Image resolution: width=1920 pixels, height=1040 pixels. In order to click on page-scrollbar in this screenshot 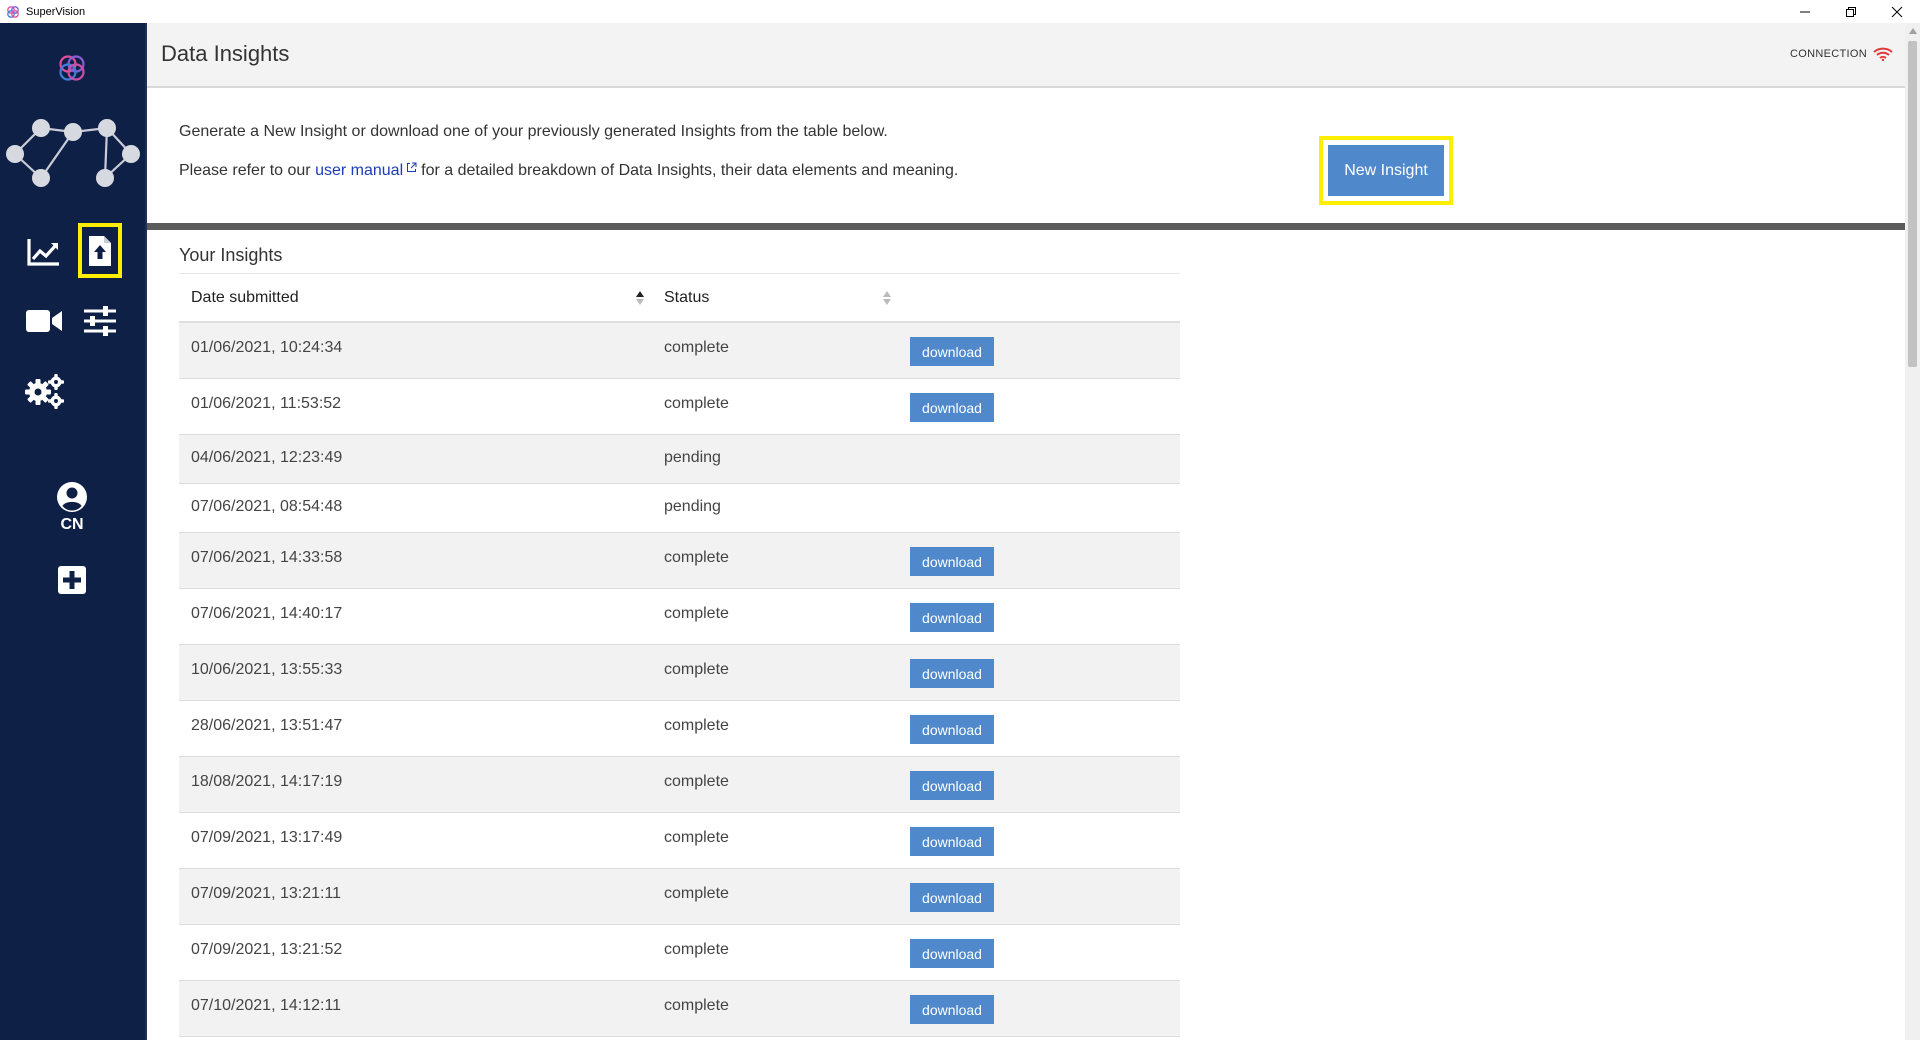, I will do `click(1912, 531)`.